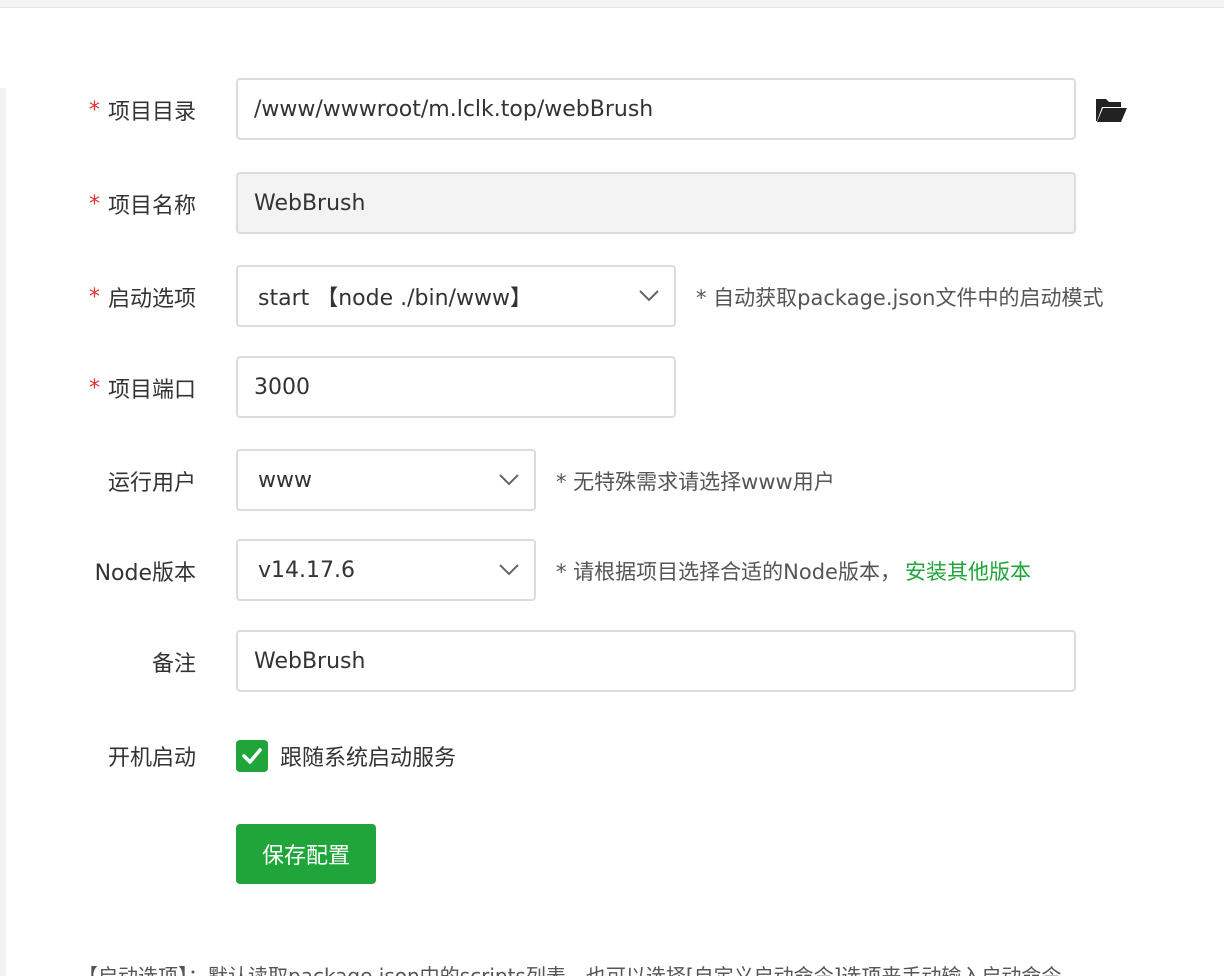 The width and height of the screenshot is (1224, 976). I want to click on row-remark: 备注, so click(612, 662).